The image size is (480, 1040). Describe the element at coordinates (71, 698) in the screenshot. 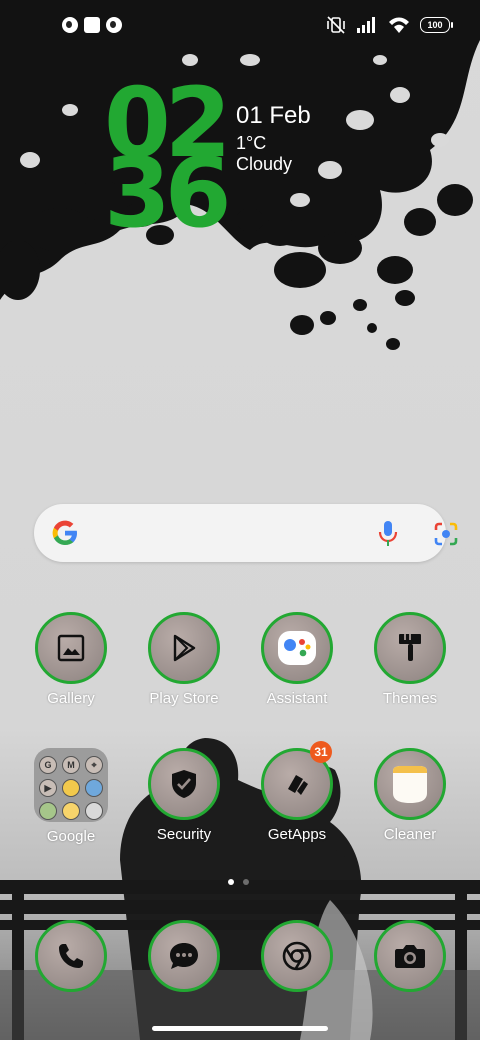

I see `app-label: Gallery` at that location.